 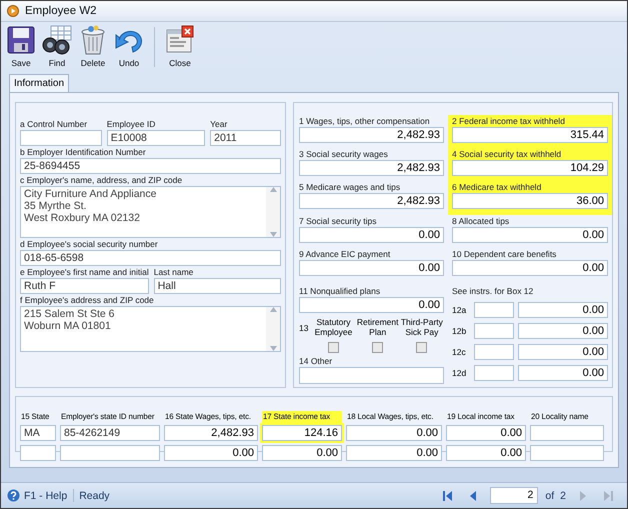 What do you see at coordinates (302, 433) in the screenshot?
I see `input-field: 124.16` at bounding box center [302, 433].